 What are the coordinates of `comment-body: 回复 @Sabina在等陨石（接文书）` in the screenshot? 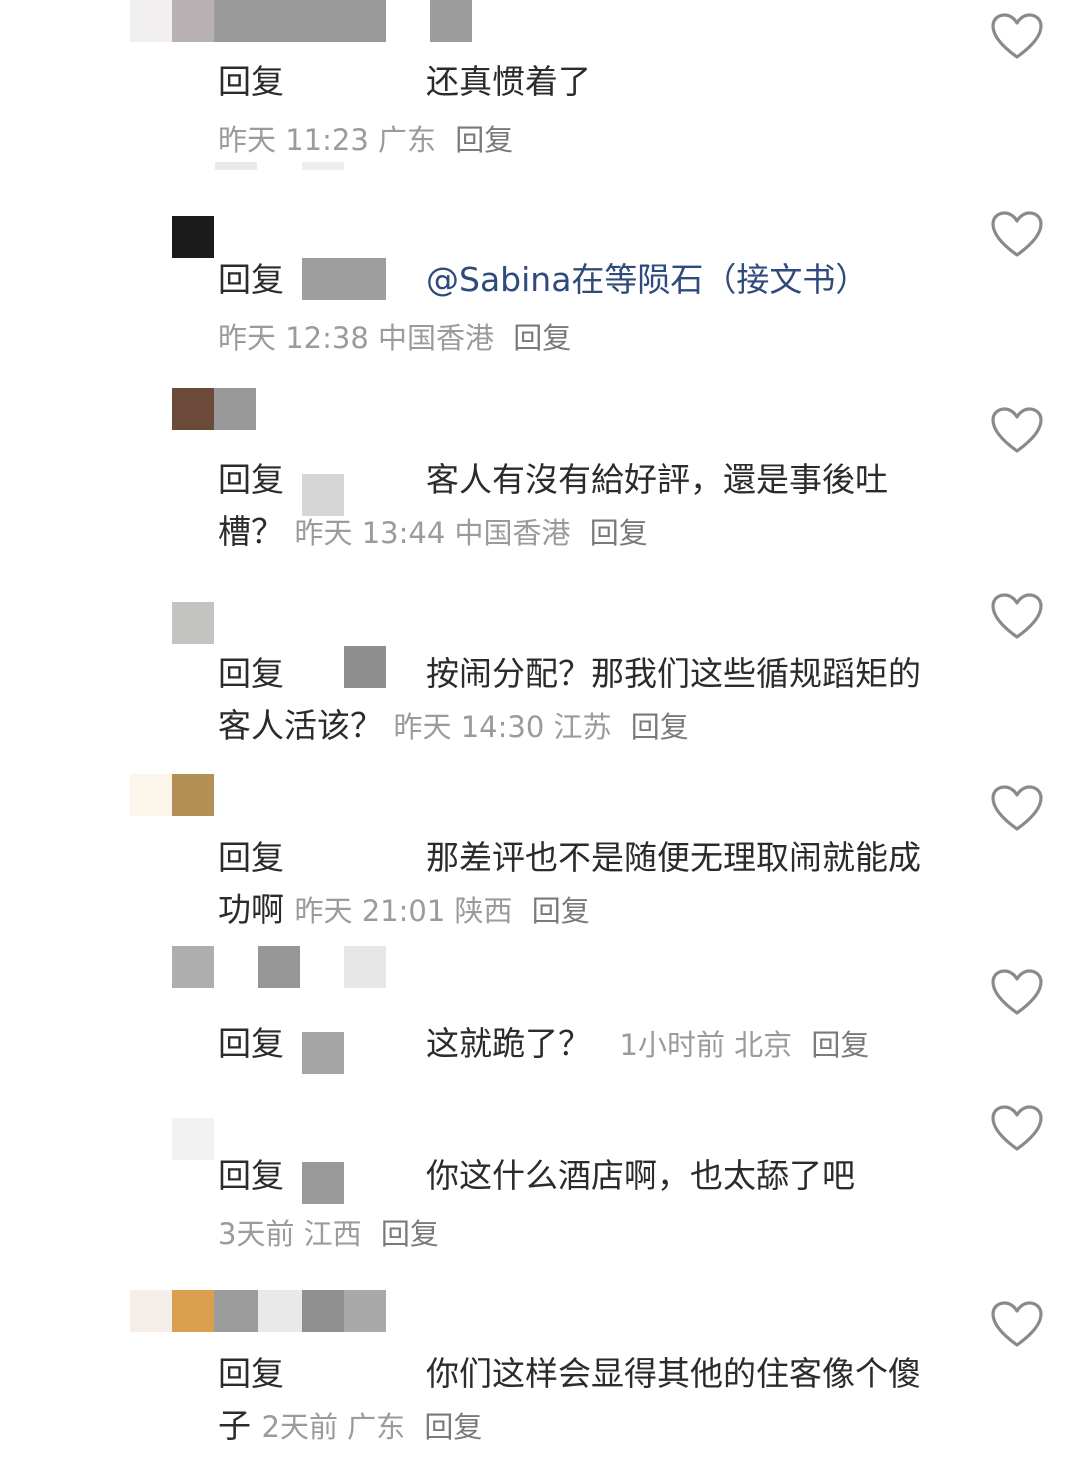 It's located at (583, 280).